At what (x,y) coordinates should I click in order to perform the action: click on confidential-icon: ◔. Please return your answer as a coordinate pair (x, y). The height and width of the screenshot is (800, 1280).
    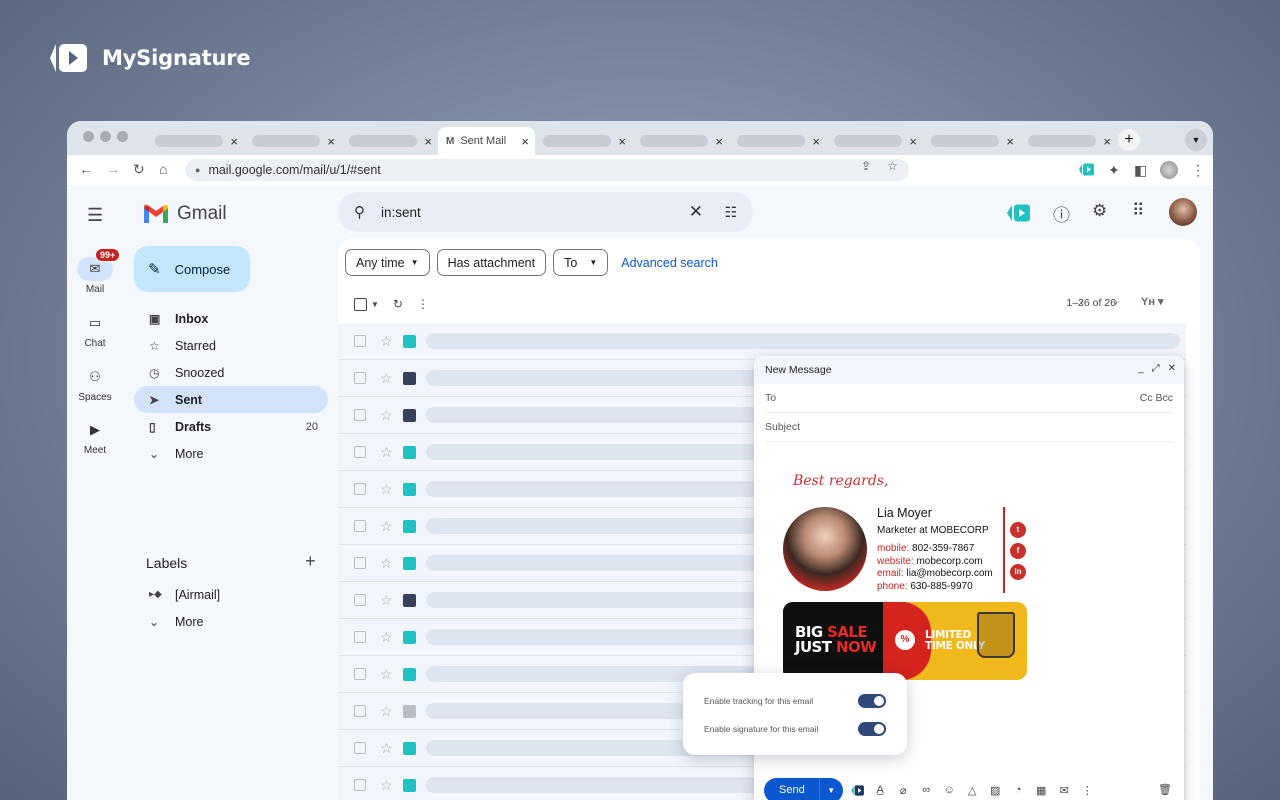
    Looking at the image, I should click on (1018, 790).